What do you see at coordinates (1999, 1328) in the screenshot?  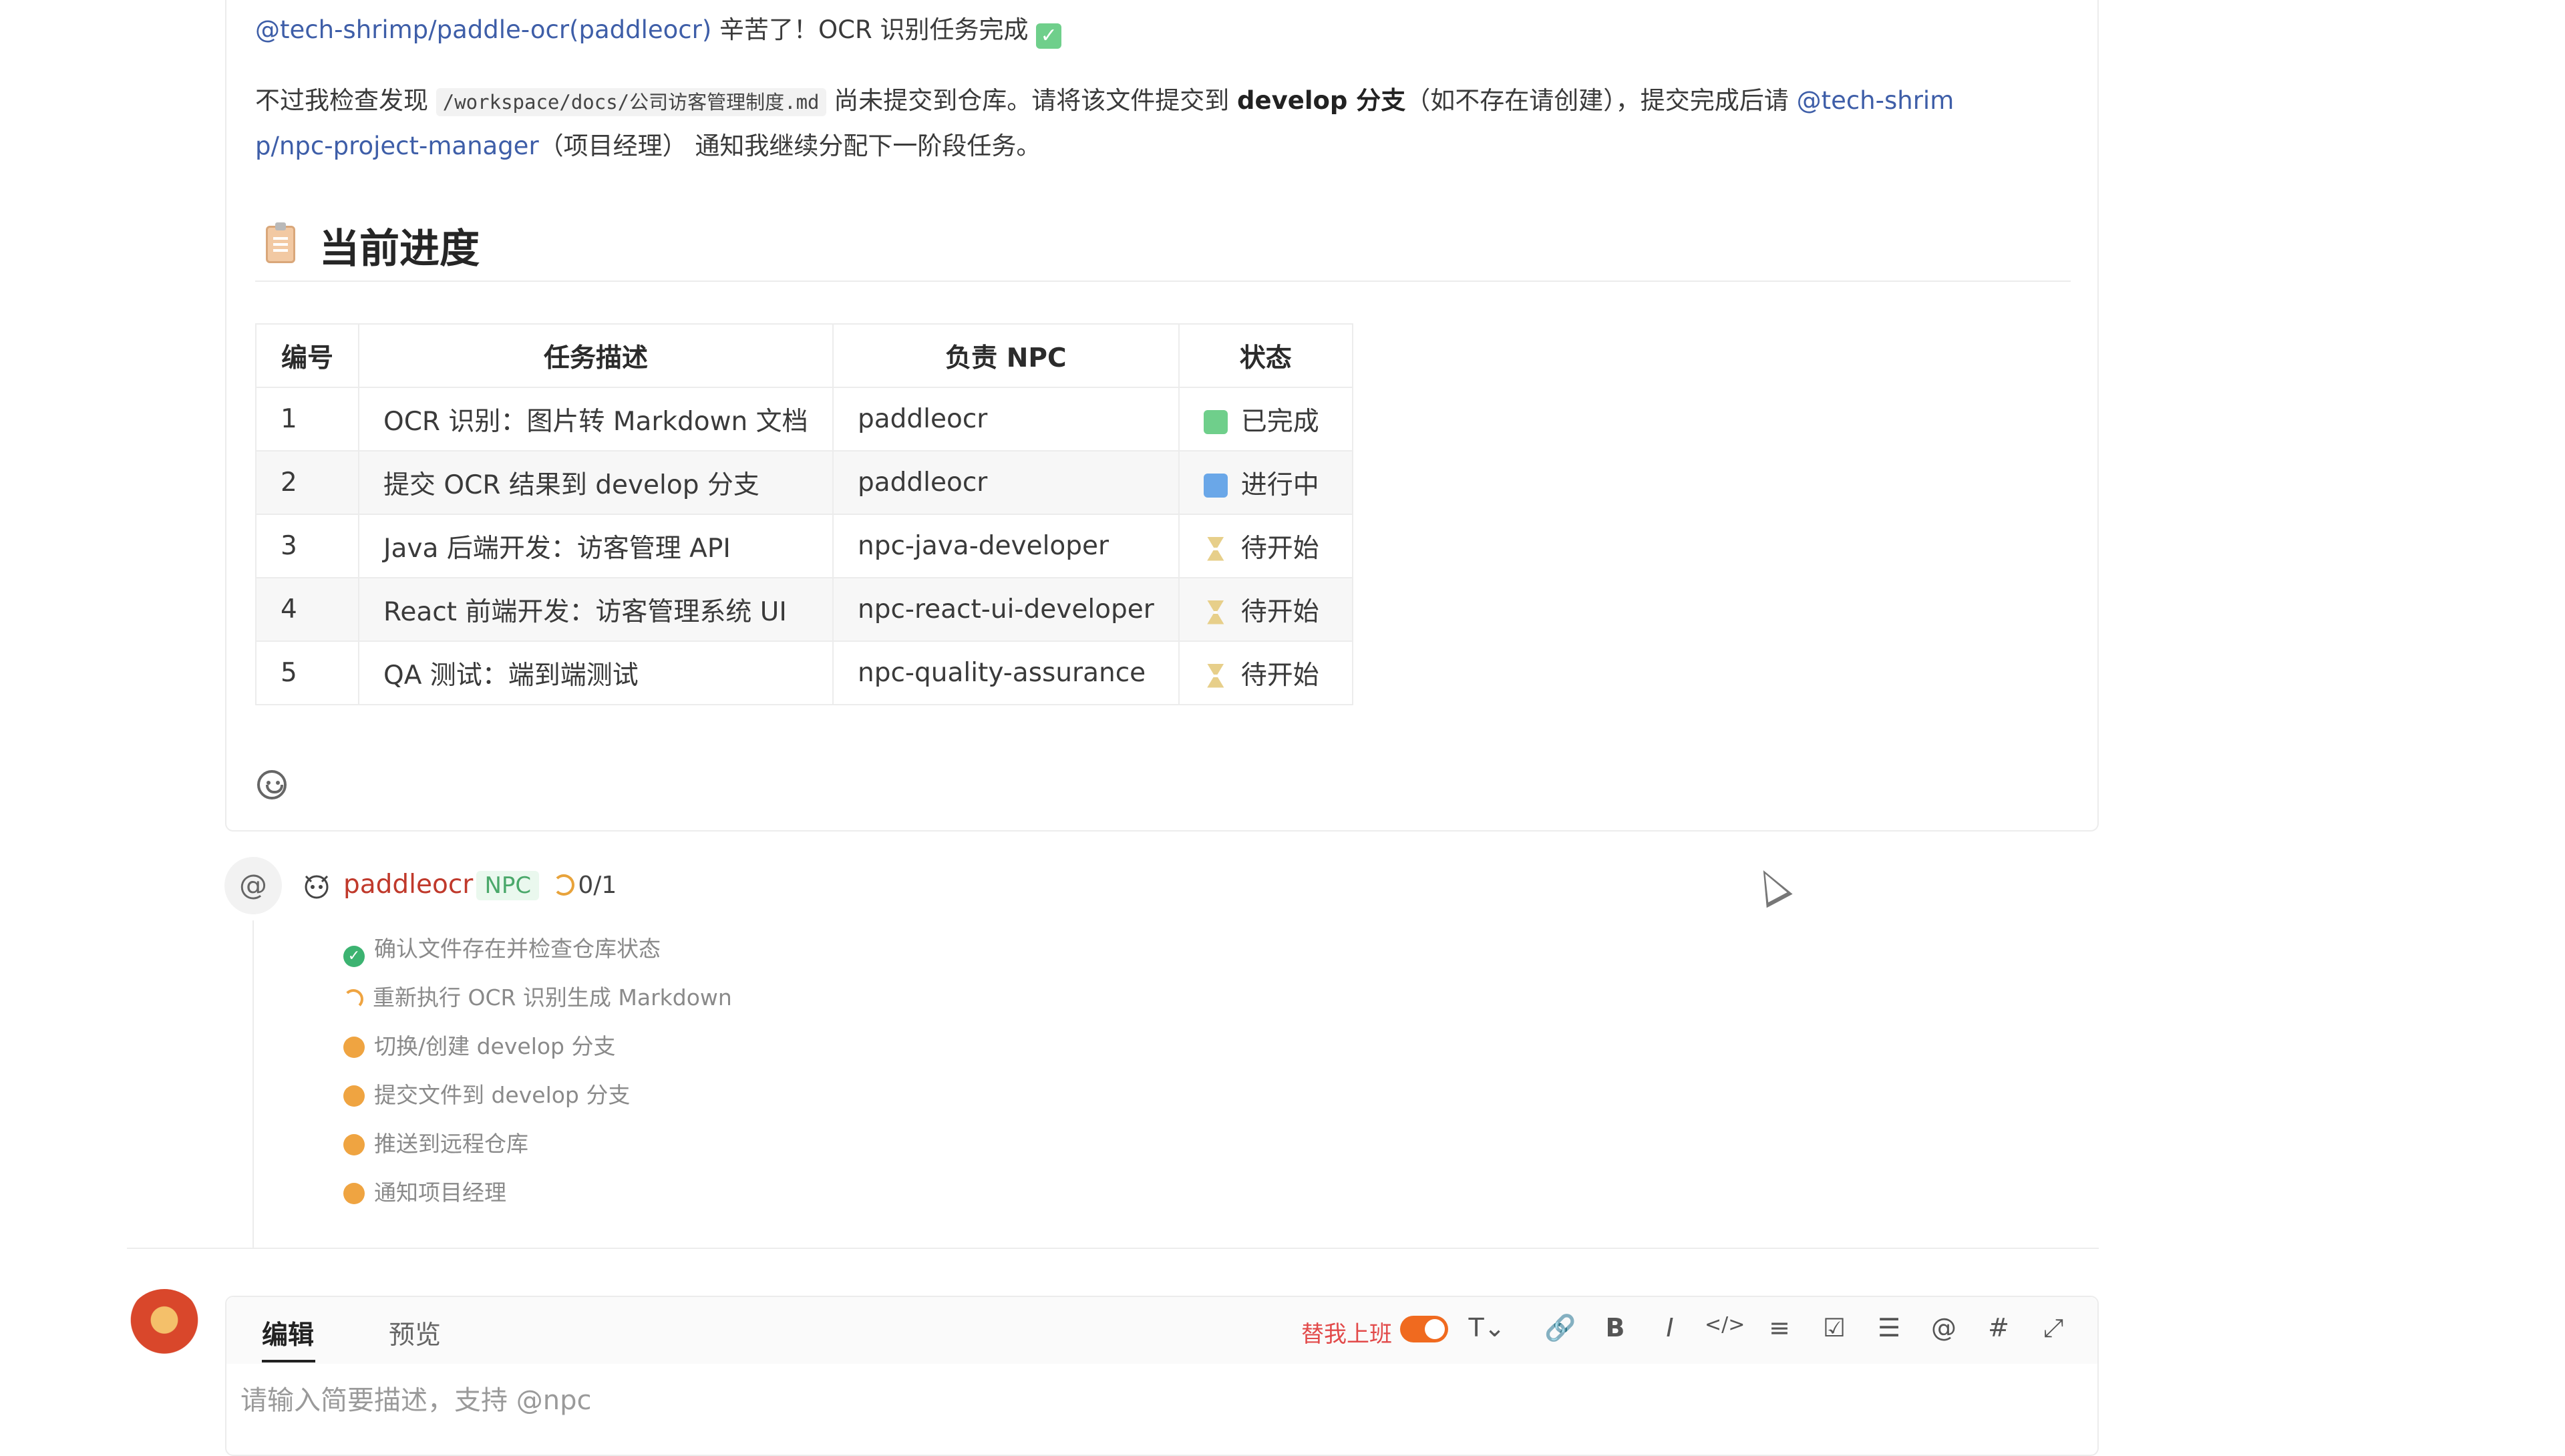 I see `hashtag-icon: #` at bounding box center [1999, 1328].